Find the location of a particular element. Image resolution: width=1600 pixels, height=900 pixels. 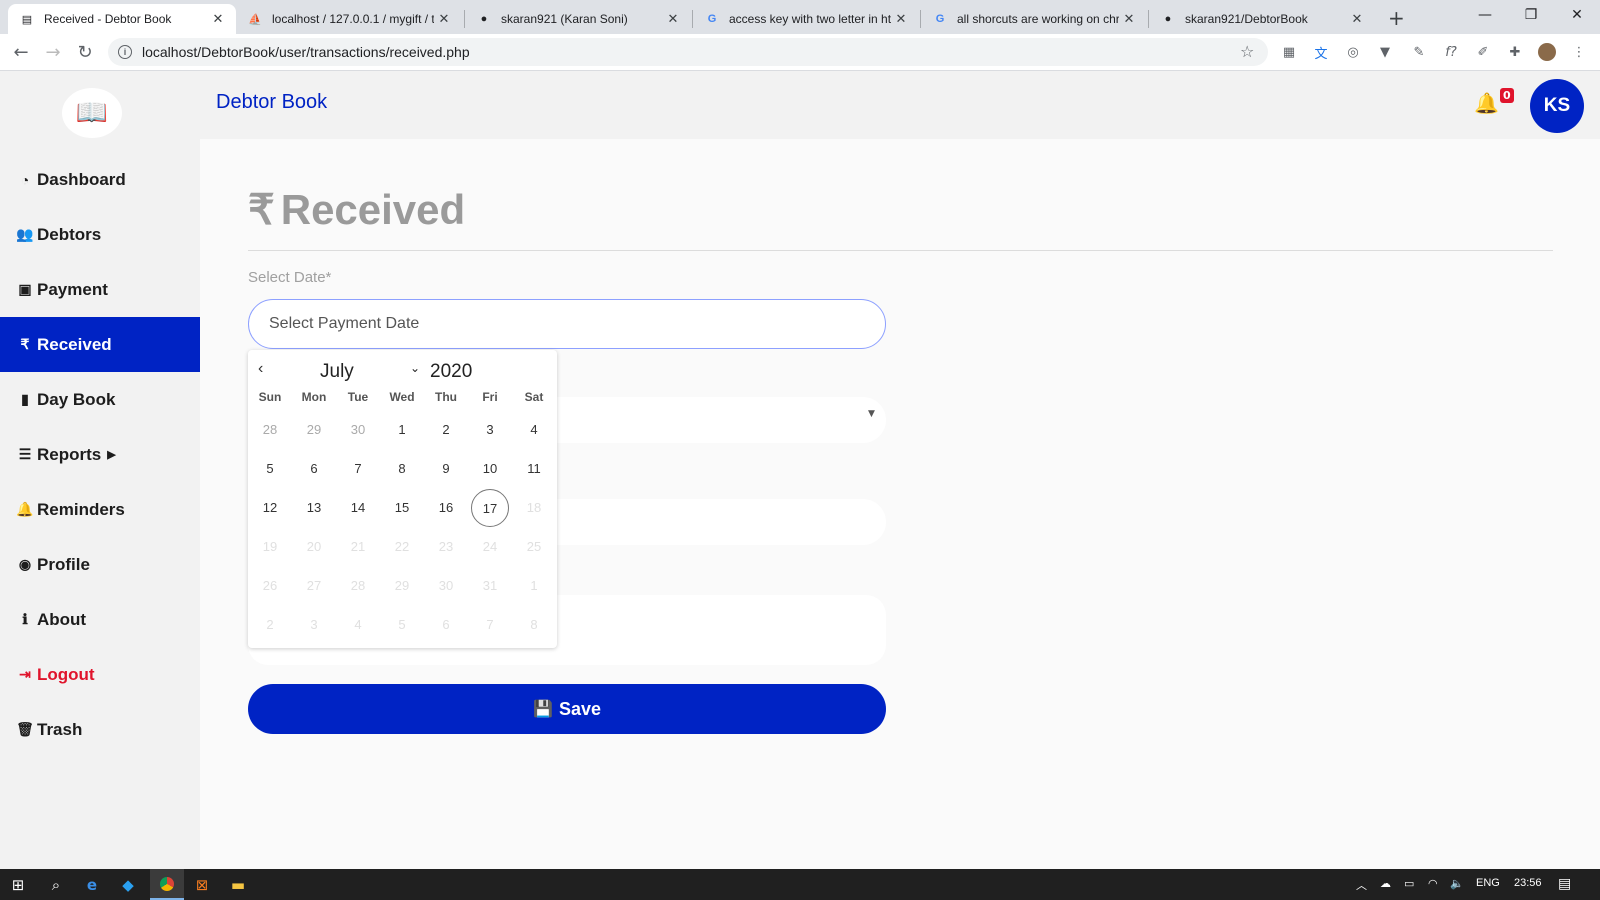

money-bill-icon: ▣ is located at coordinates (25, 289).